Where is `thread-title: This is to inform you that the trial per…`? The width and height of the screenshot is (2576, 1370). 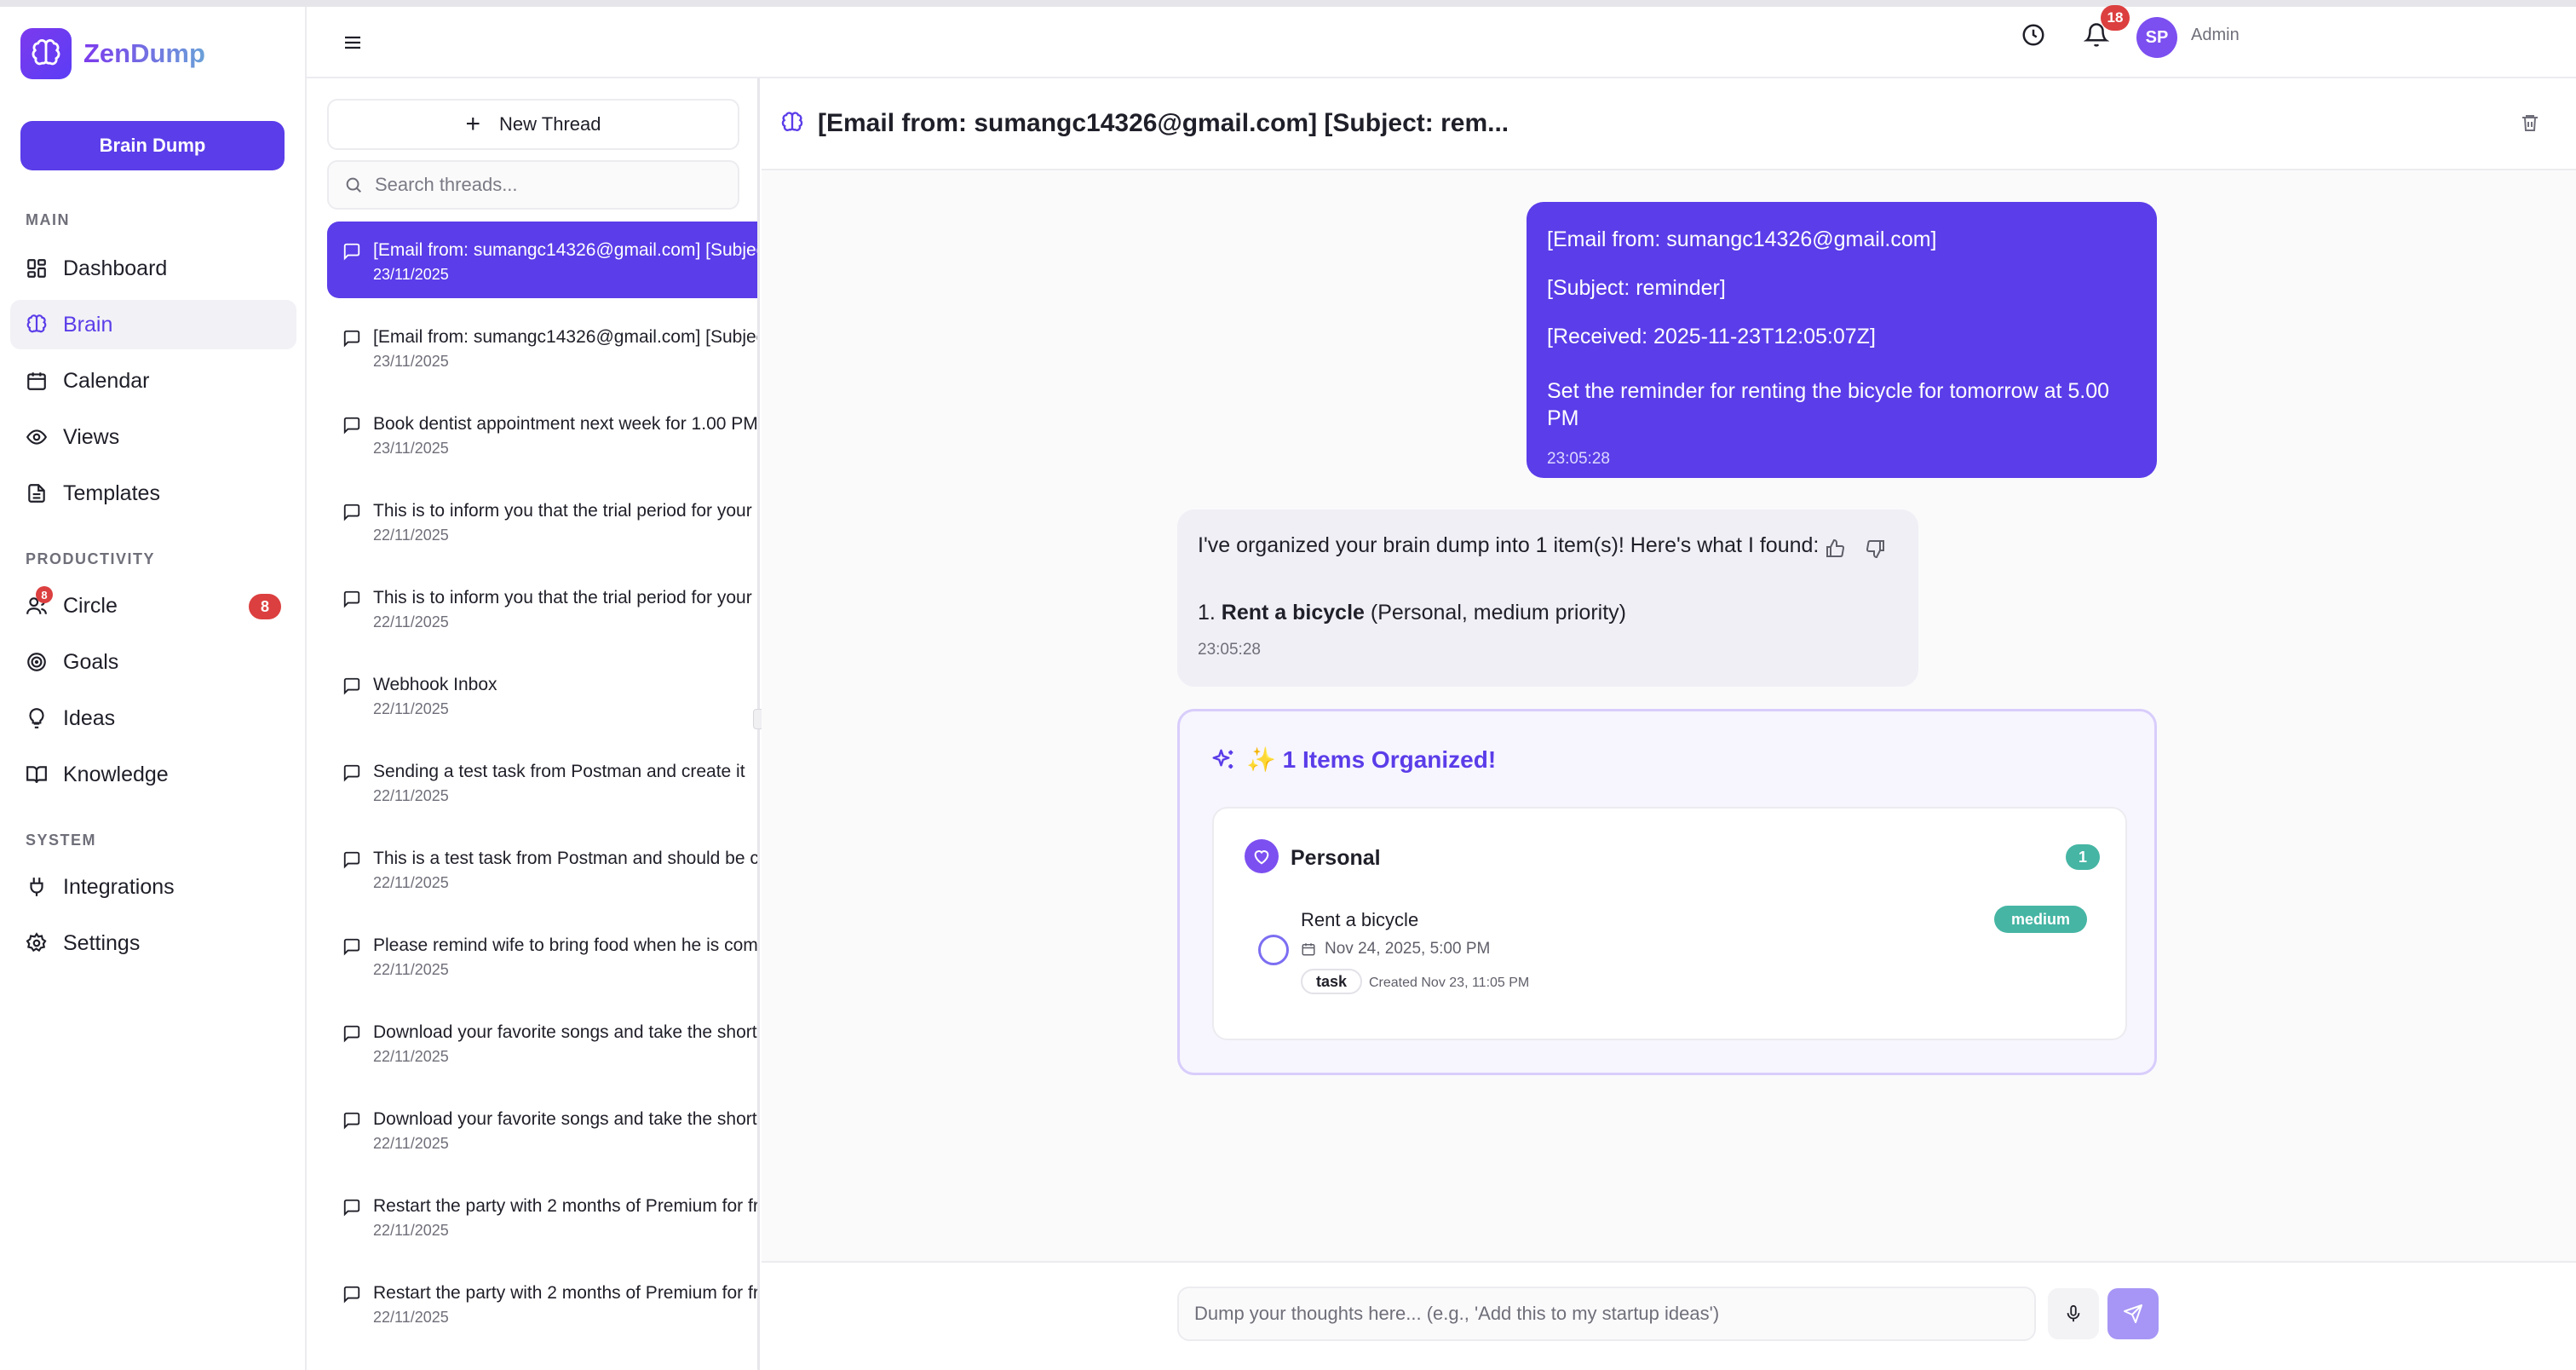
thread-title: This is to inform you that the trial per… is located at coordinates (565, 511).